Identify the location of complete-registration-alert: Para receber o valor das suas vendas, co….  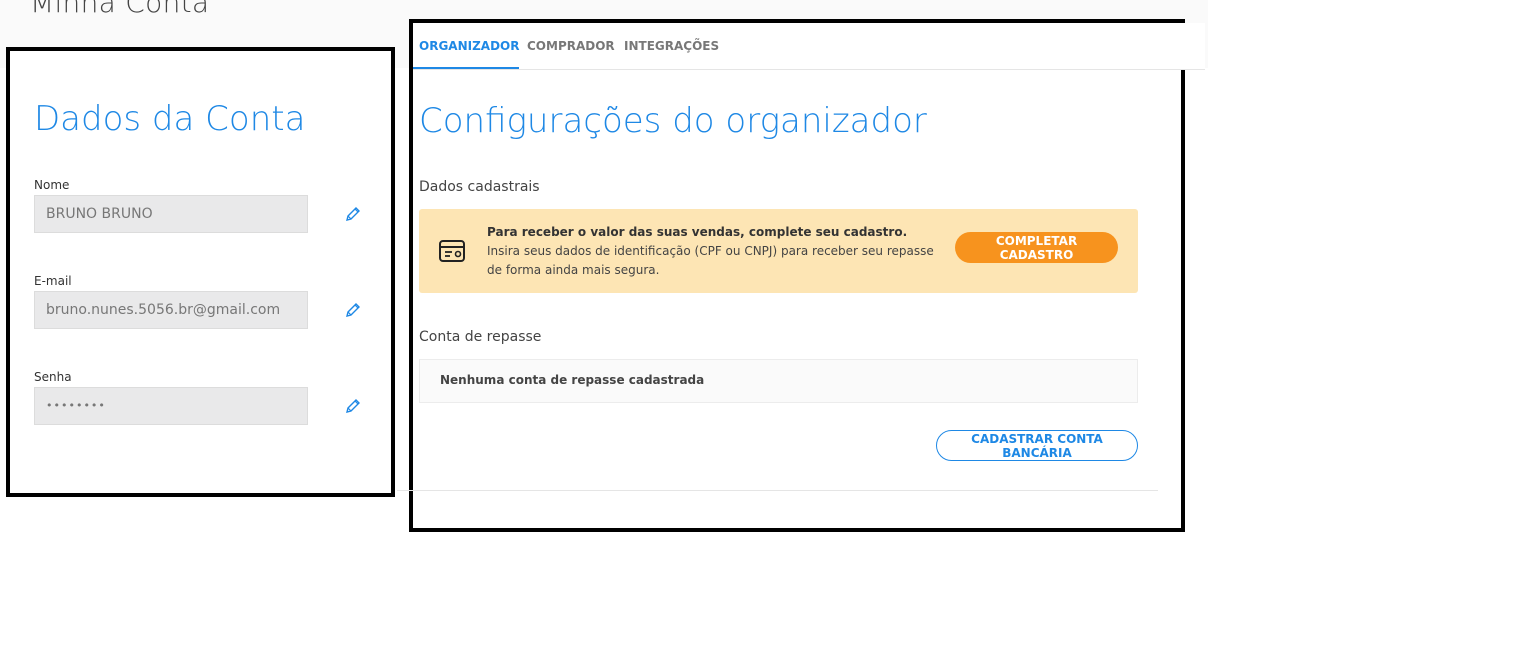
(778, 251).